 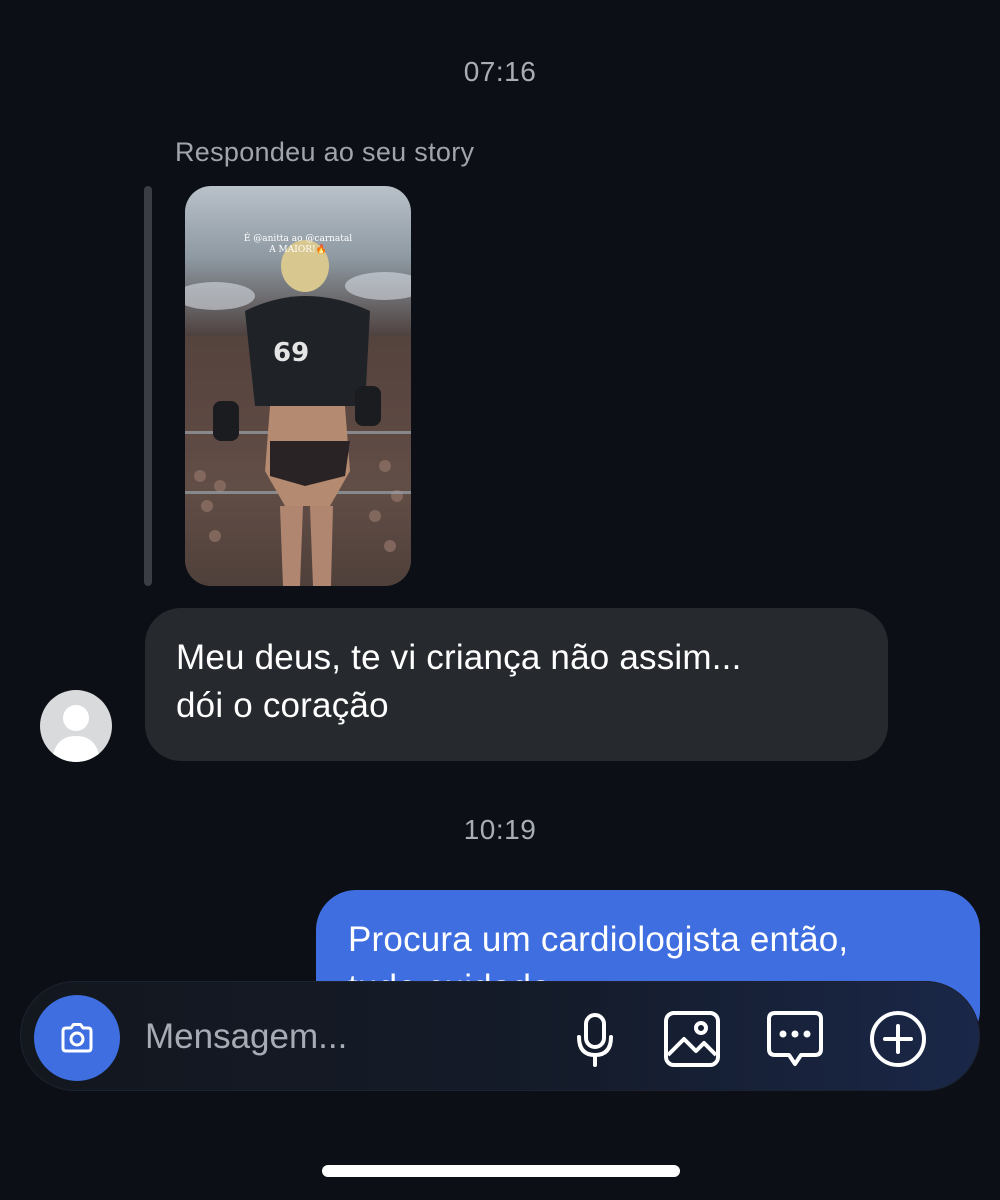 I want to click on sticker-button, so click(x=795, y=1039).